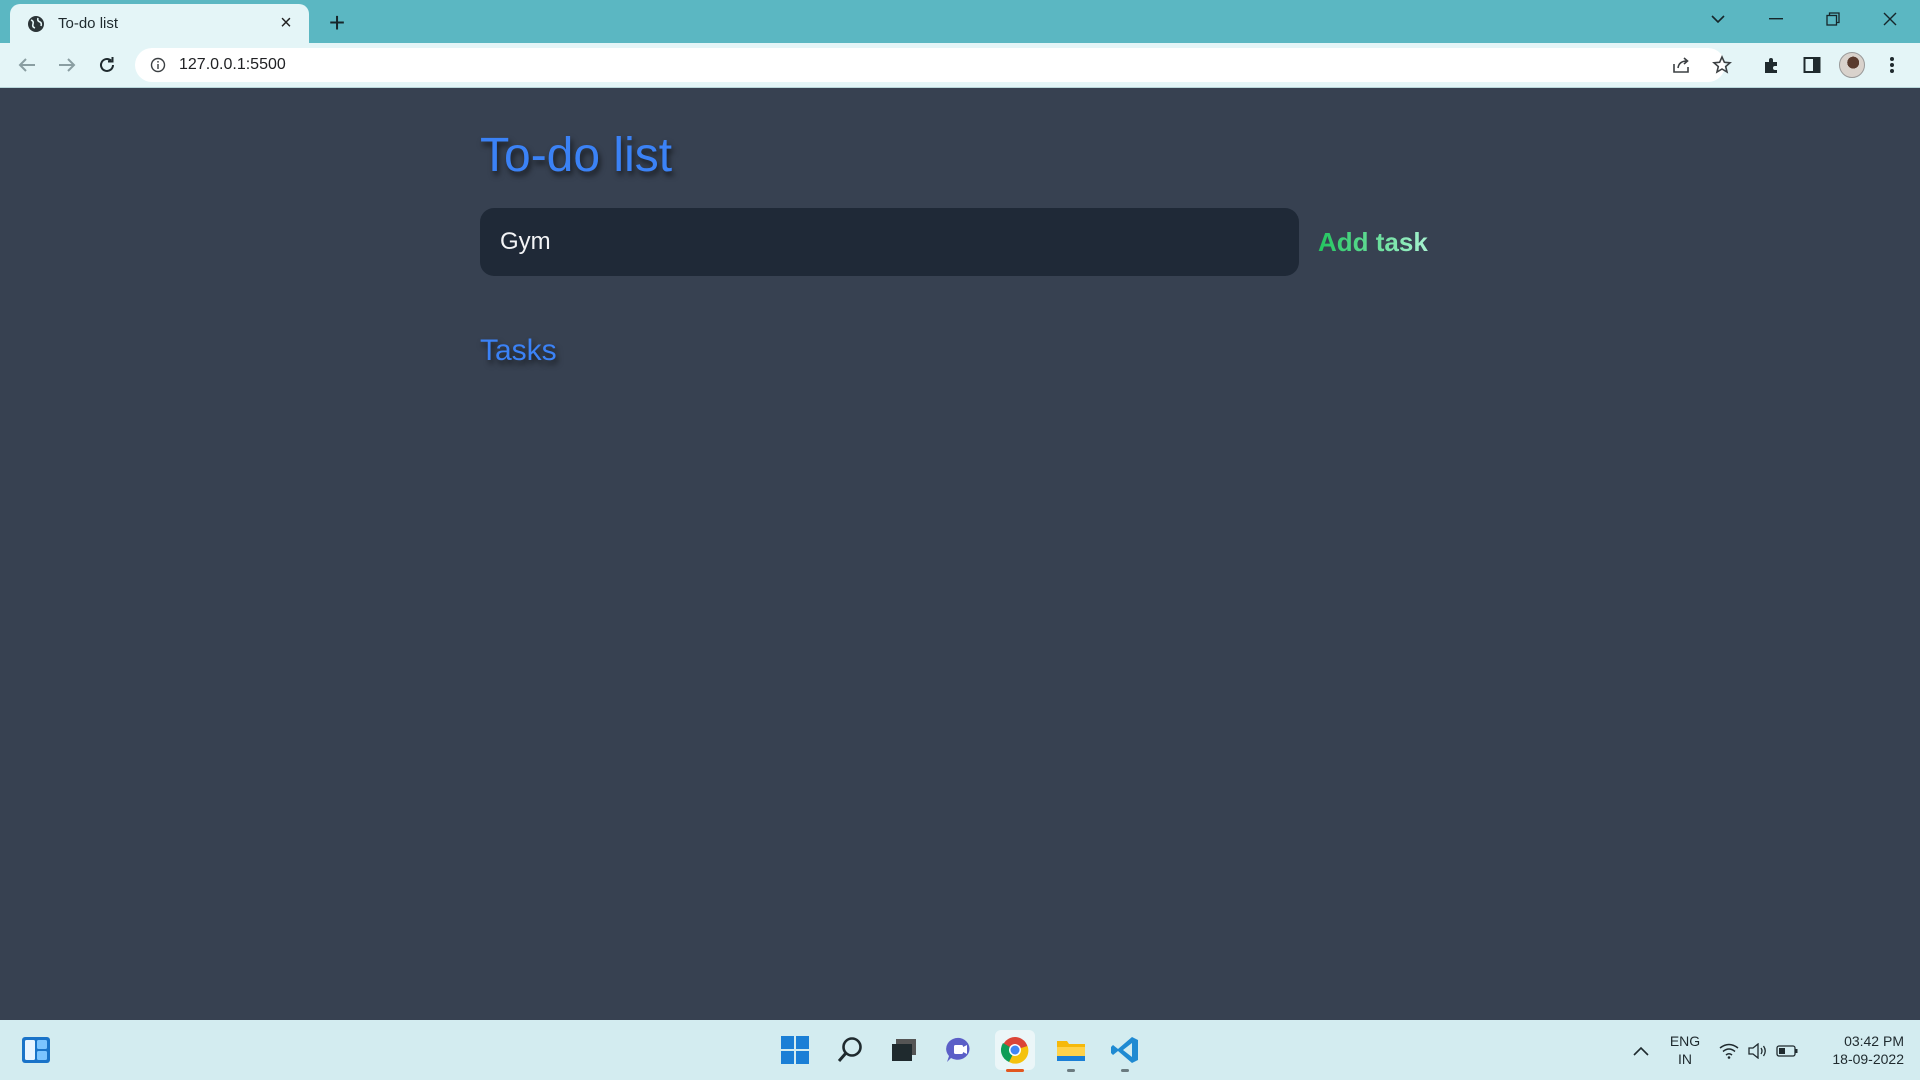  What do you see at coordinates (27, 65) in the screenshot?
I see `back-arrow-icon` at bounding box center [27, 65].